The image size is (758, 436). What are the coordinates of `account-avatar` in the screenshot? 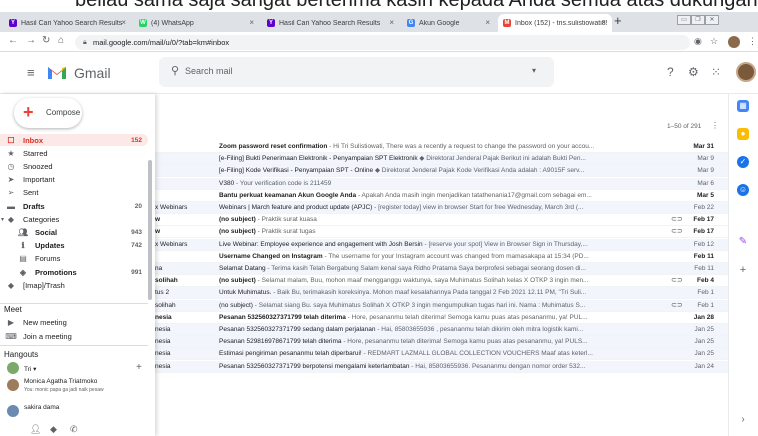 It's located at (746, 72).